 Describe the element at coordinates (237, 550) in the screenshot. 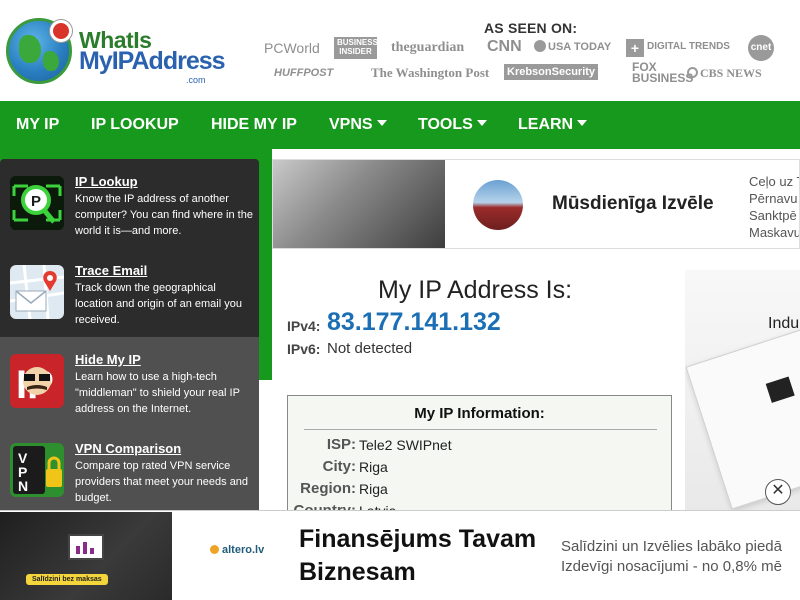

I see `altero-logo: altero.lv` at that location.